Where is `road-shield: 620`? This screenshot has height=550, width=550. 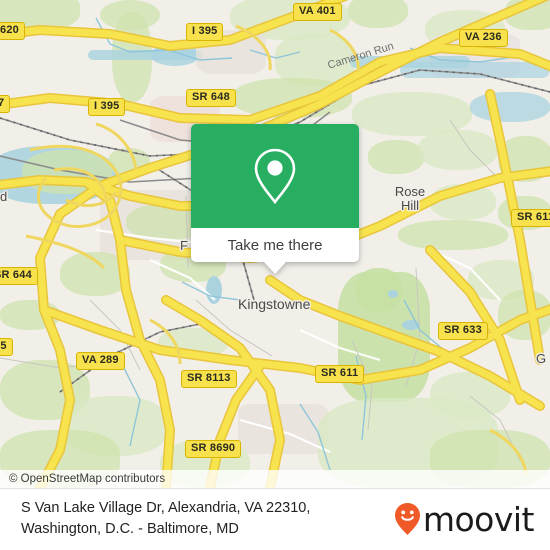
road-shield: 620 is located at coordinates (12, 31).